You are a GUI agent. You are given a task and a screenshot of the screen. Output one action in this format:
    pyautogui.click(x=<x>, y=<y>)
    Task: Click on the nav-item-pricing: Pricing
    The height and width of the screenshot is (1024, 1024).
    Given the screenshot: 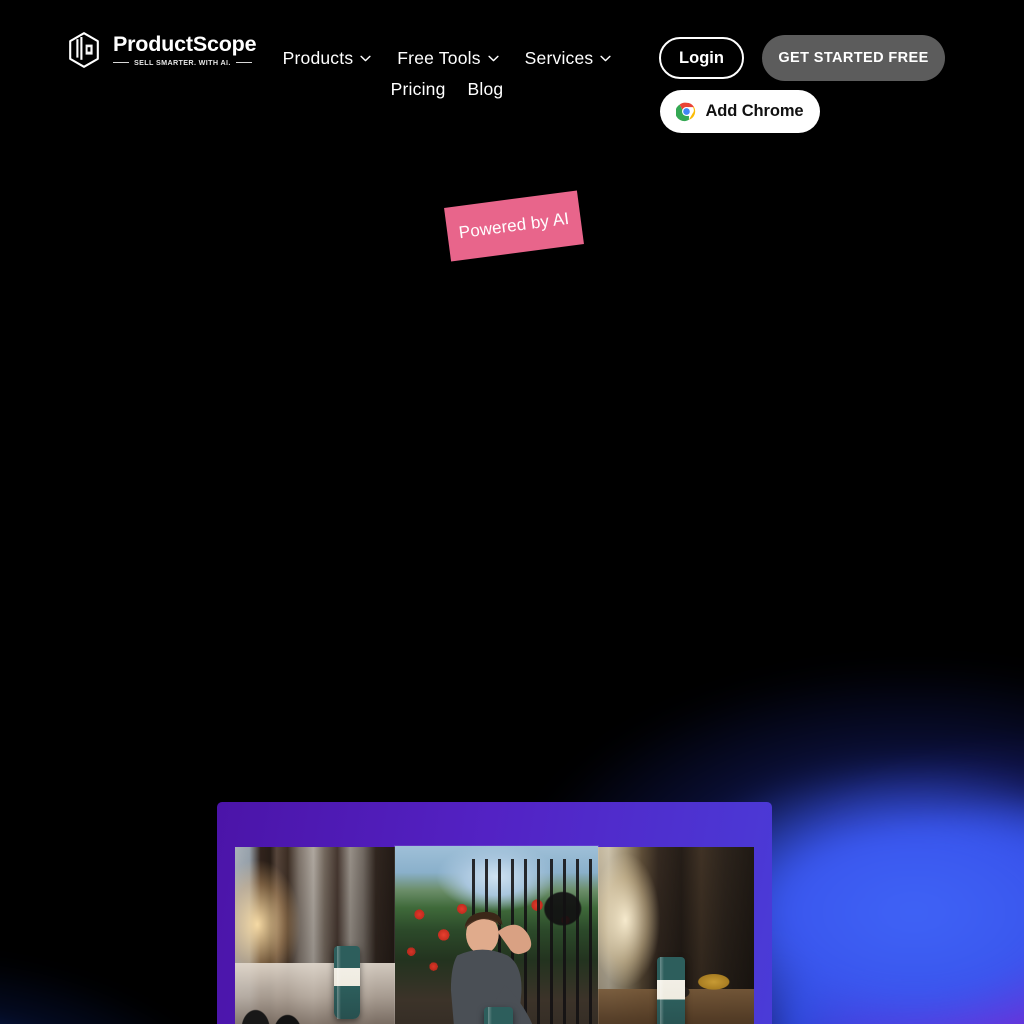 What is the action you would take?
    pyautogui.click(x=418, y=89)
    